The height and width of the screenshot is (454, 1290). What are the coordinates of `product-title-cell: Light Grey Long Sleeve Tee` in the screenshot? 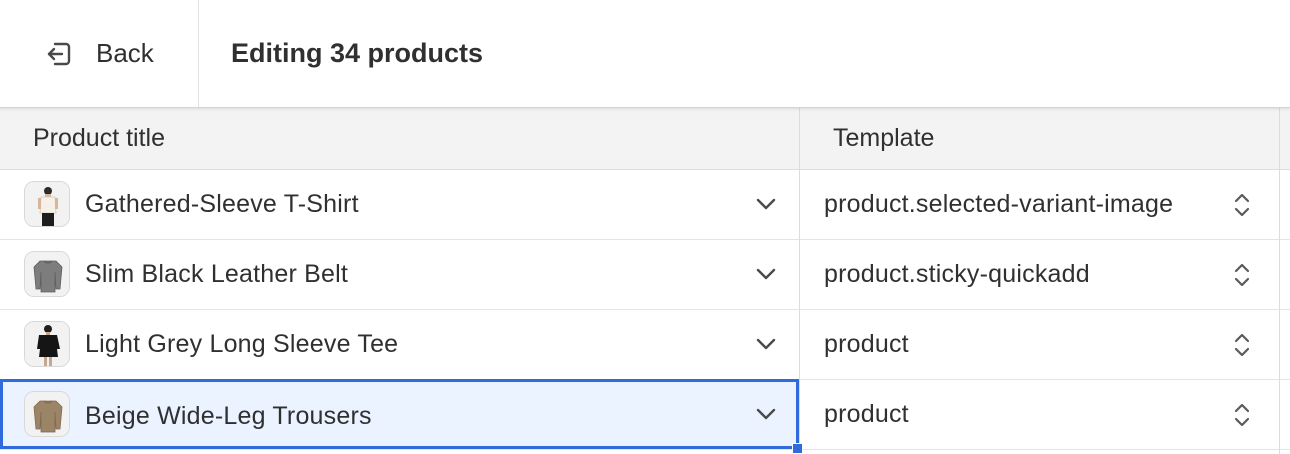 It's located at (399, 344).